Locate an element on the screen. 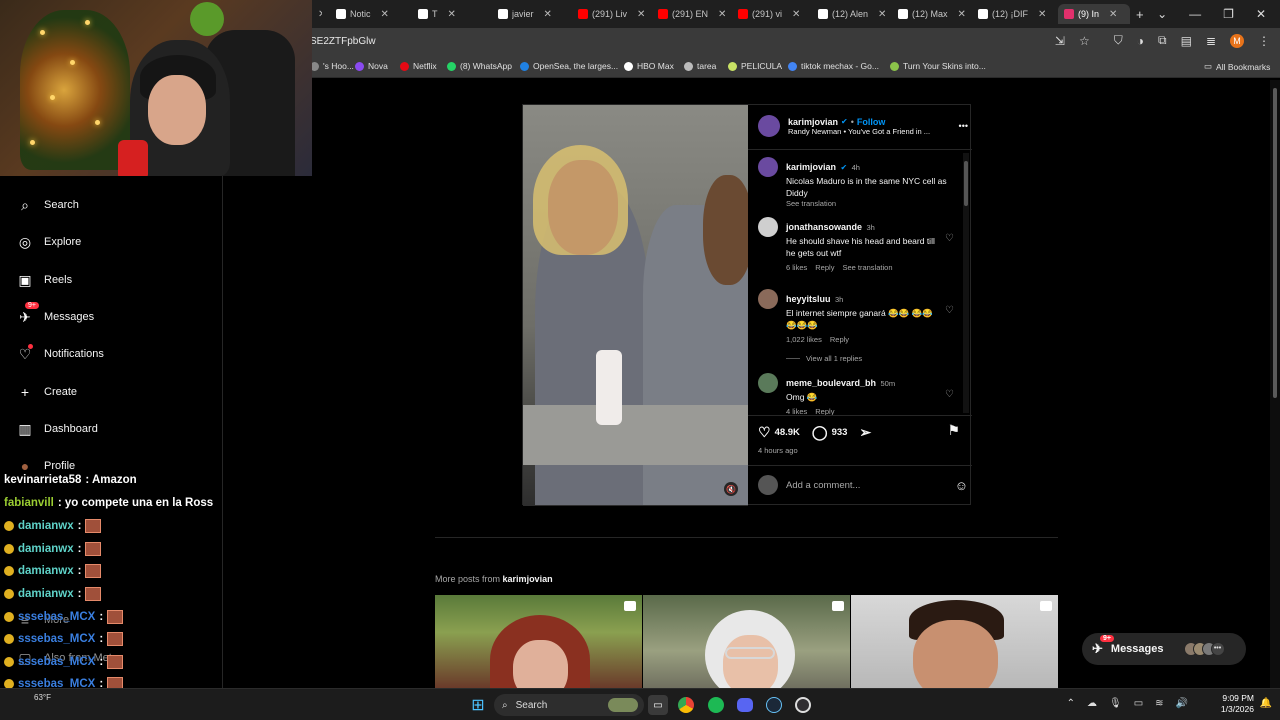  commenter-username: heyyitsluu is located at coordinates (808, 299).